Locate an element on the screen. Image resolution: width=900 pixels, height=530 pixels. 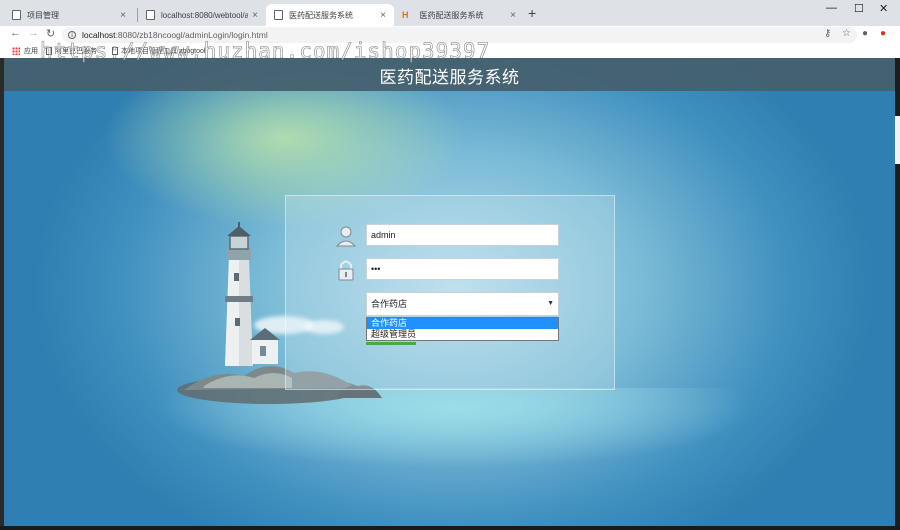
tab-title: 项目管理 is located at coordinates (43, 15).